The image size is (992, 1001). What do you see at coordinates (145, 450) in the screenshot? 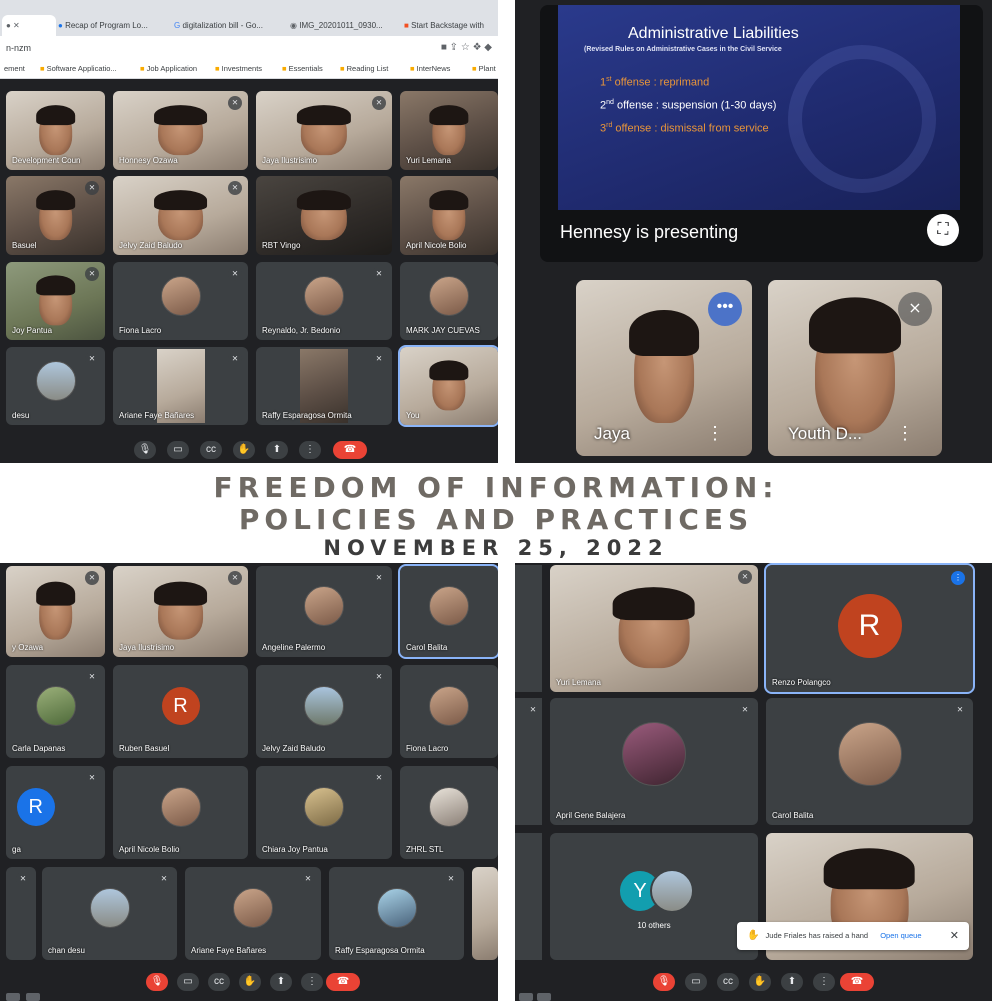
I see `mic-icon: 🎙` at bounding box center [145, 450].